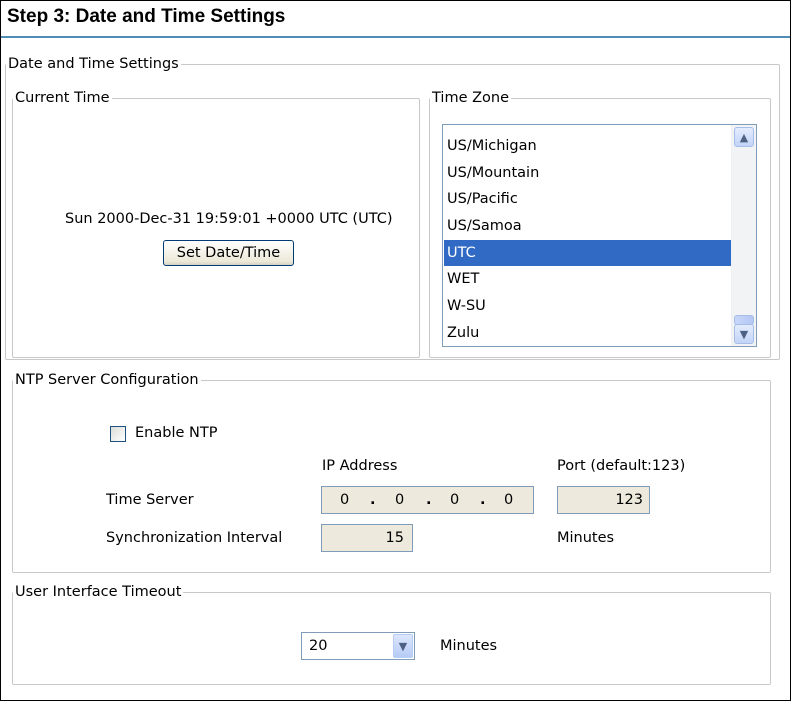 The image size is (791, 701). What do you see at coordinates (588, 226) in the screenshot?
I see `time-zone-option: US/Samoa` at bounding box center [588, 226].